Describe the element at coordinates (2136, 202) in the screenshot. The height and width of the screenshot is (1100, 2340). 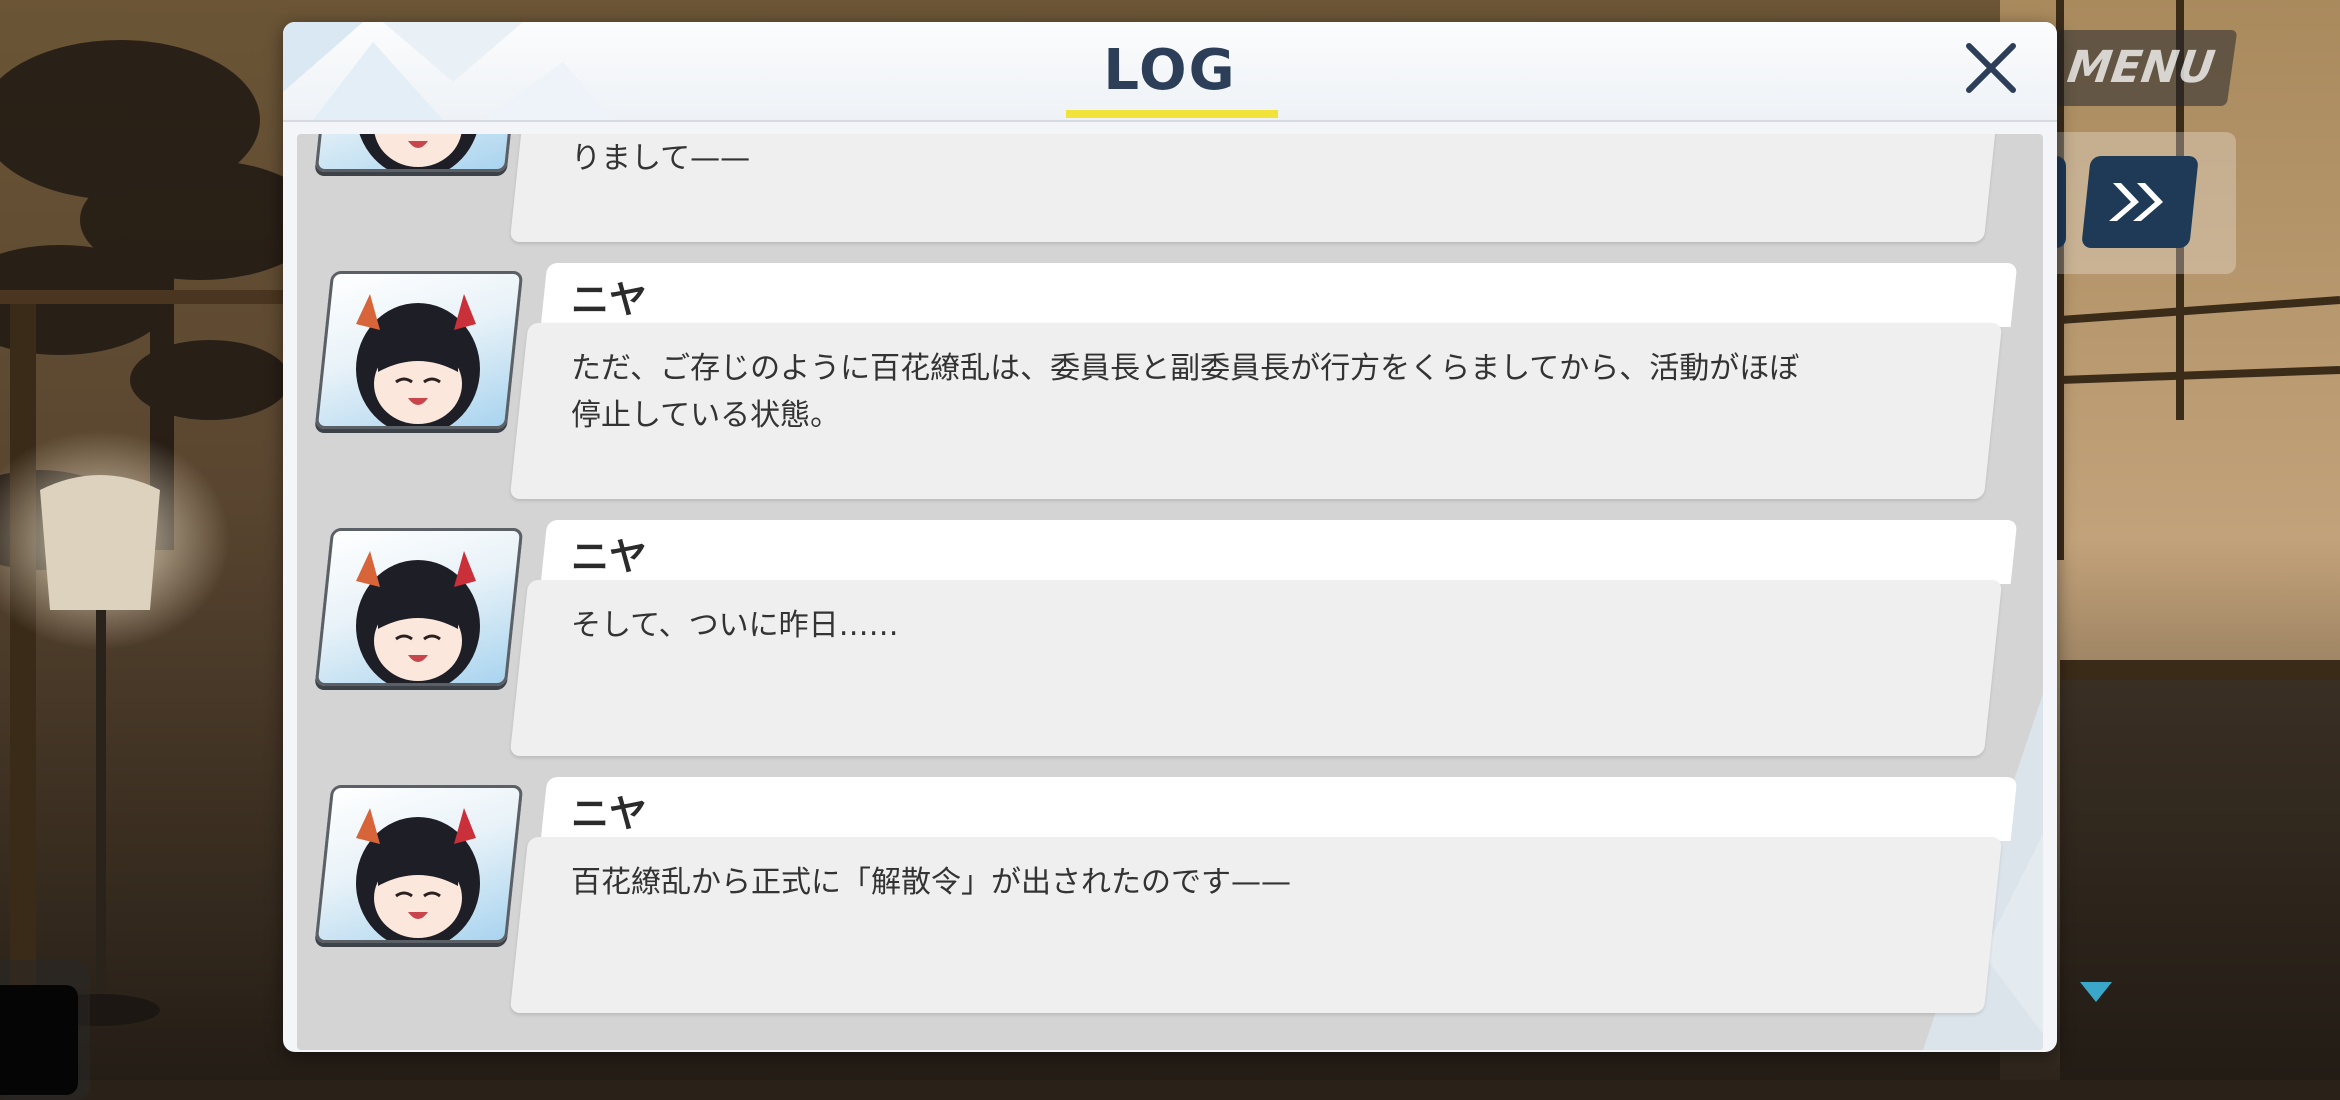
I see `fast-forward-icon` at that location.